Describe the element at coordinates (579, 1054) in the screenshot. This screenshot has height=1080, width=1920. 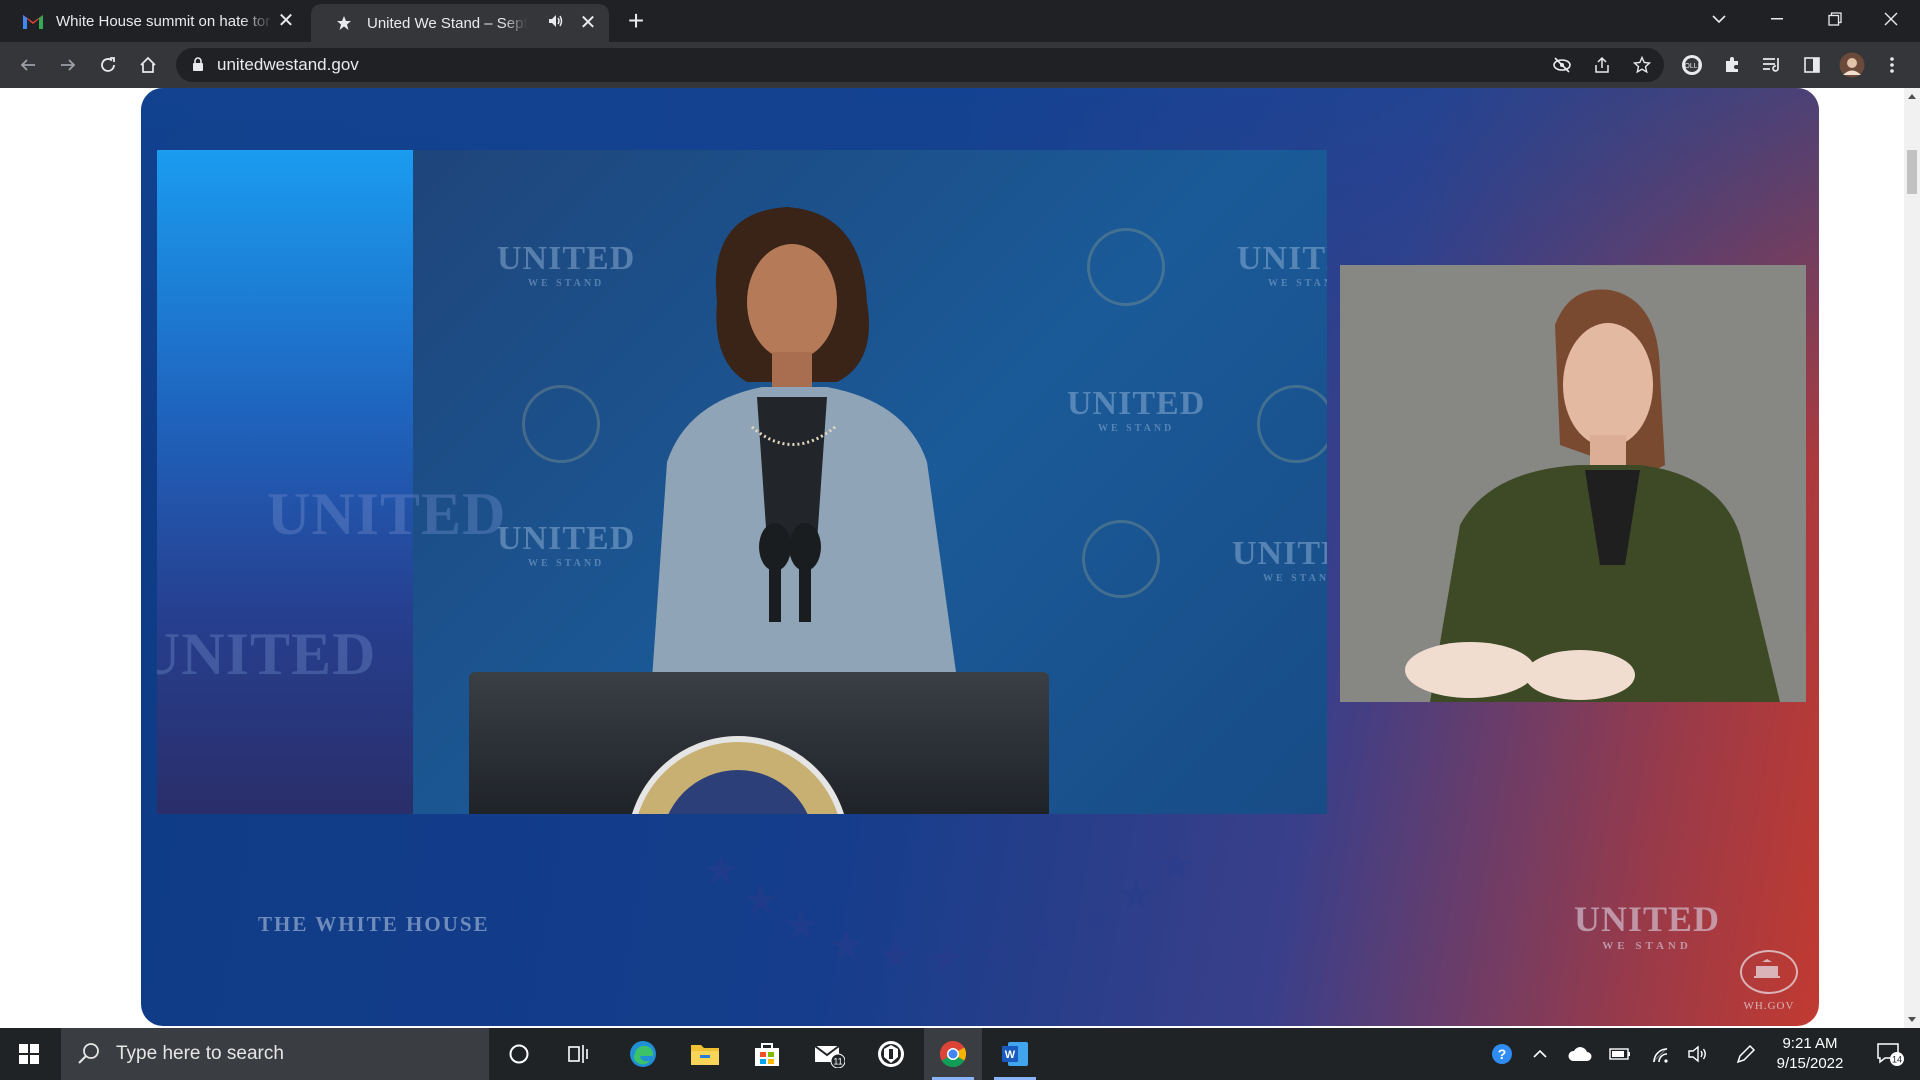
I see `task-view-icon` at that location.